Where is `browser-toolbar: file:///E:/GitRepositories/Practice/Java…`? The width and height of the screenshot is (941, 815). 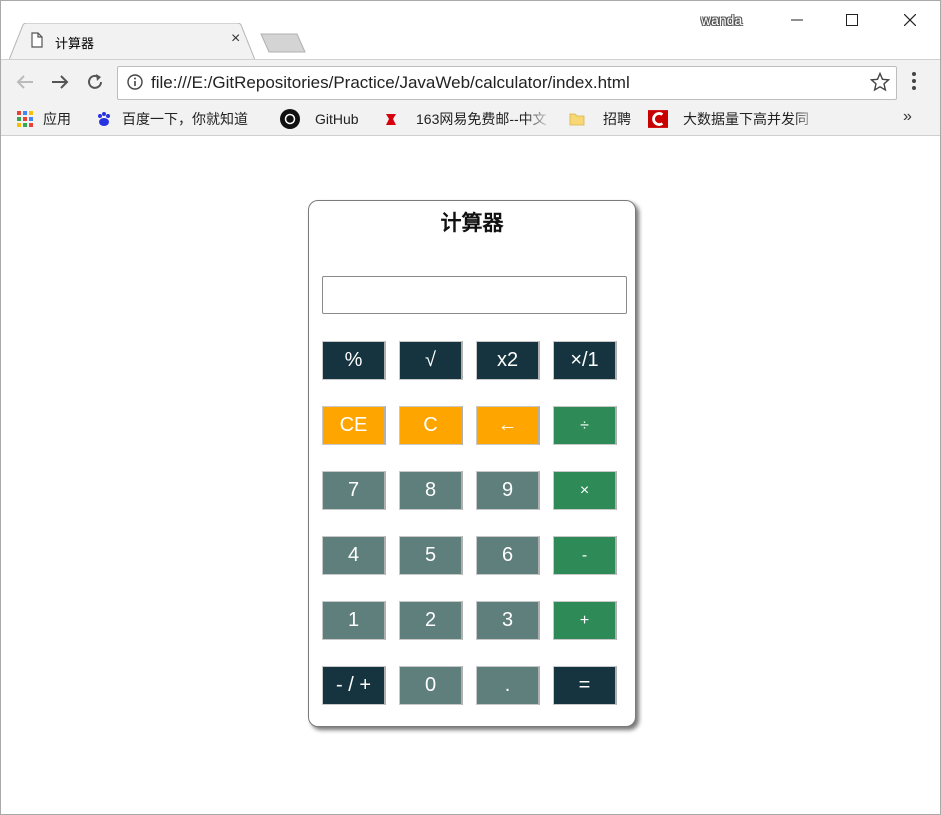
browser-toolbar: file:///E:/GitRepositories/Practice/Java… is located at coordinates (470, 81).